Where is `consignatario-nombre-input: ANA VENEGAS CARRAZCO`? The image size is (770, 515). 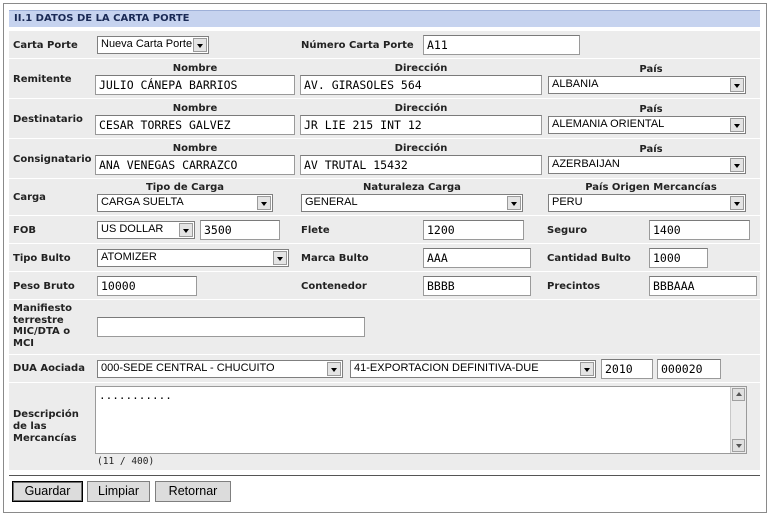 consignatario-nombre-input: ANA VENEGAS CARRAZCO is located at coordinates (195, 165).